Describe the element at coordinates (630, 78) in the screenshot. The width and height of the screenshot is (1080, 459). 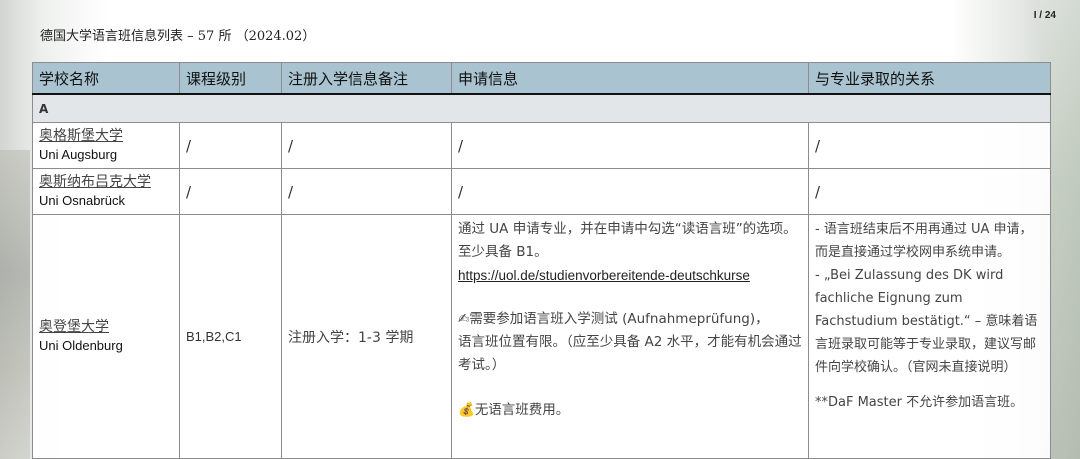
I see `column-header-application: 申请信息` at that location.